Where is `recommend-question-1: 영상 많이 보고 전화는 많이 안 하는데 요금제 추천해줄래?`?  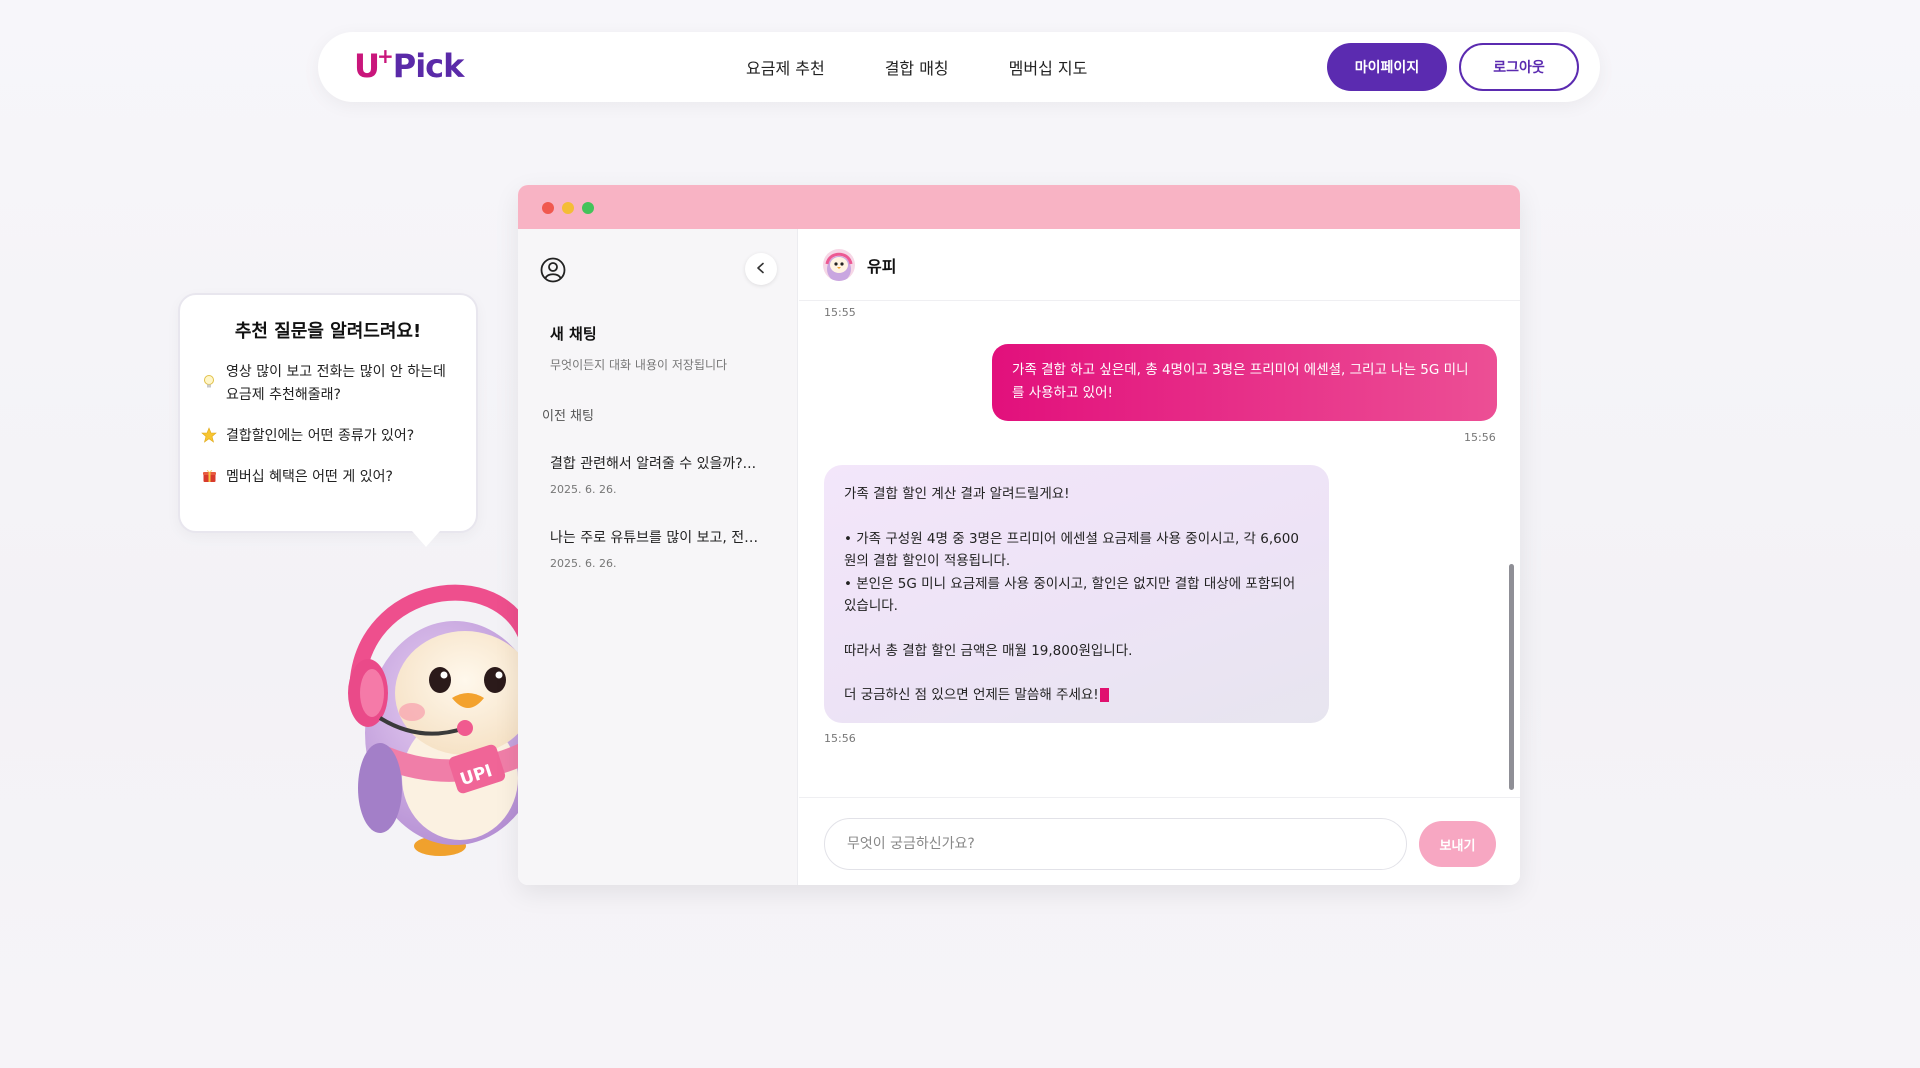 recommend-question-1: 영상 많이 보고 전화는 많이 안 하는데 요금제 추천해줄래? is located at coordinates (328, 384).